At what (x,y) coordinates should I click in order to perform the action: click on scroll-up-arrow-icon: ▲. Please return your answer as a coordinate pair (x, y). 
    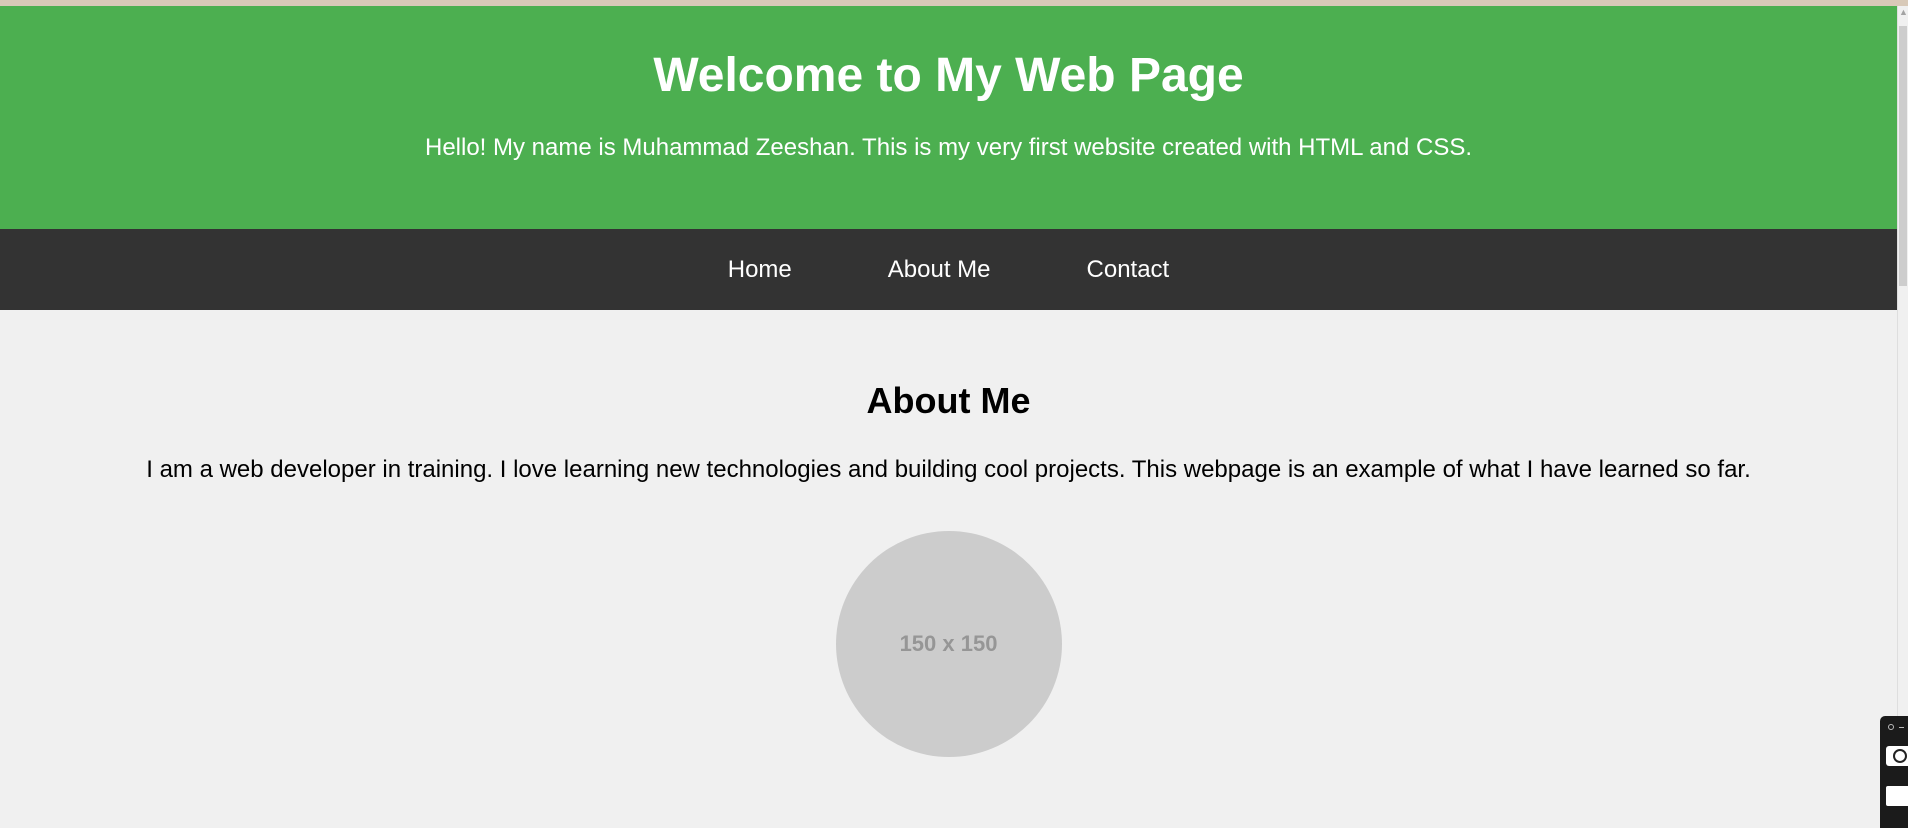
    Looking at the image, I should click on (1903, 14).